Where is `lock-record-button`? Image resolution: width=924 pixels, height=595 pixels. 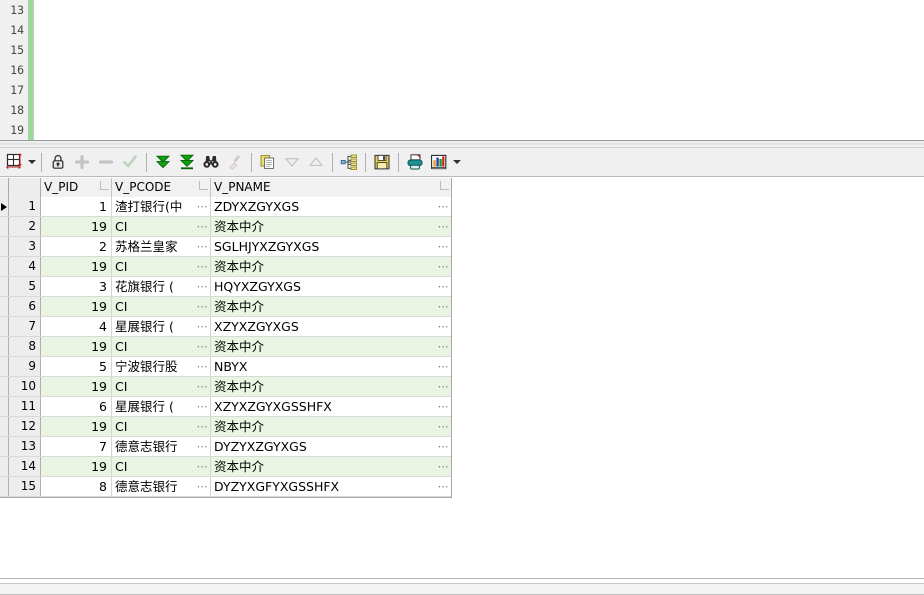 lock-record-button is located at coordinates (58, 162).